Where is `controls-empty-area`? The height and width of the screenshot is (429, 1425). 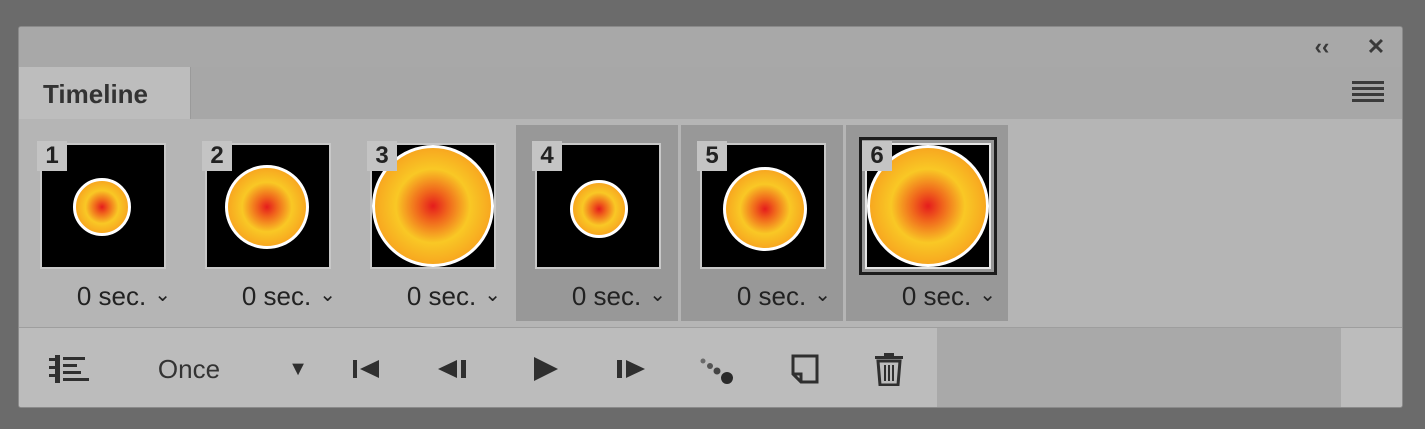 controls-empty-area is located at coordinates (1139, 367).